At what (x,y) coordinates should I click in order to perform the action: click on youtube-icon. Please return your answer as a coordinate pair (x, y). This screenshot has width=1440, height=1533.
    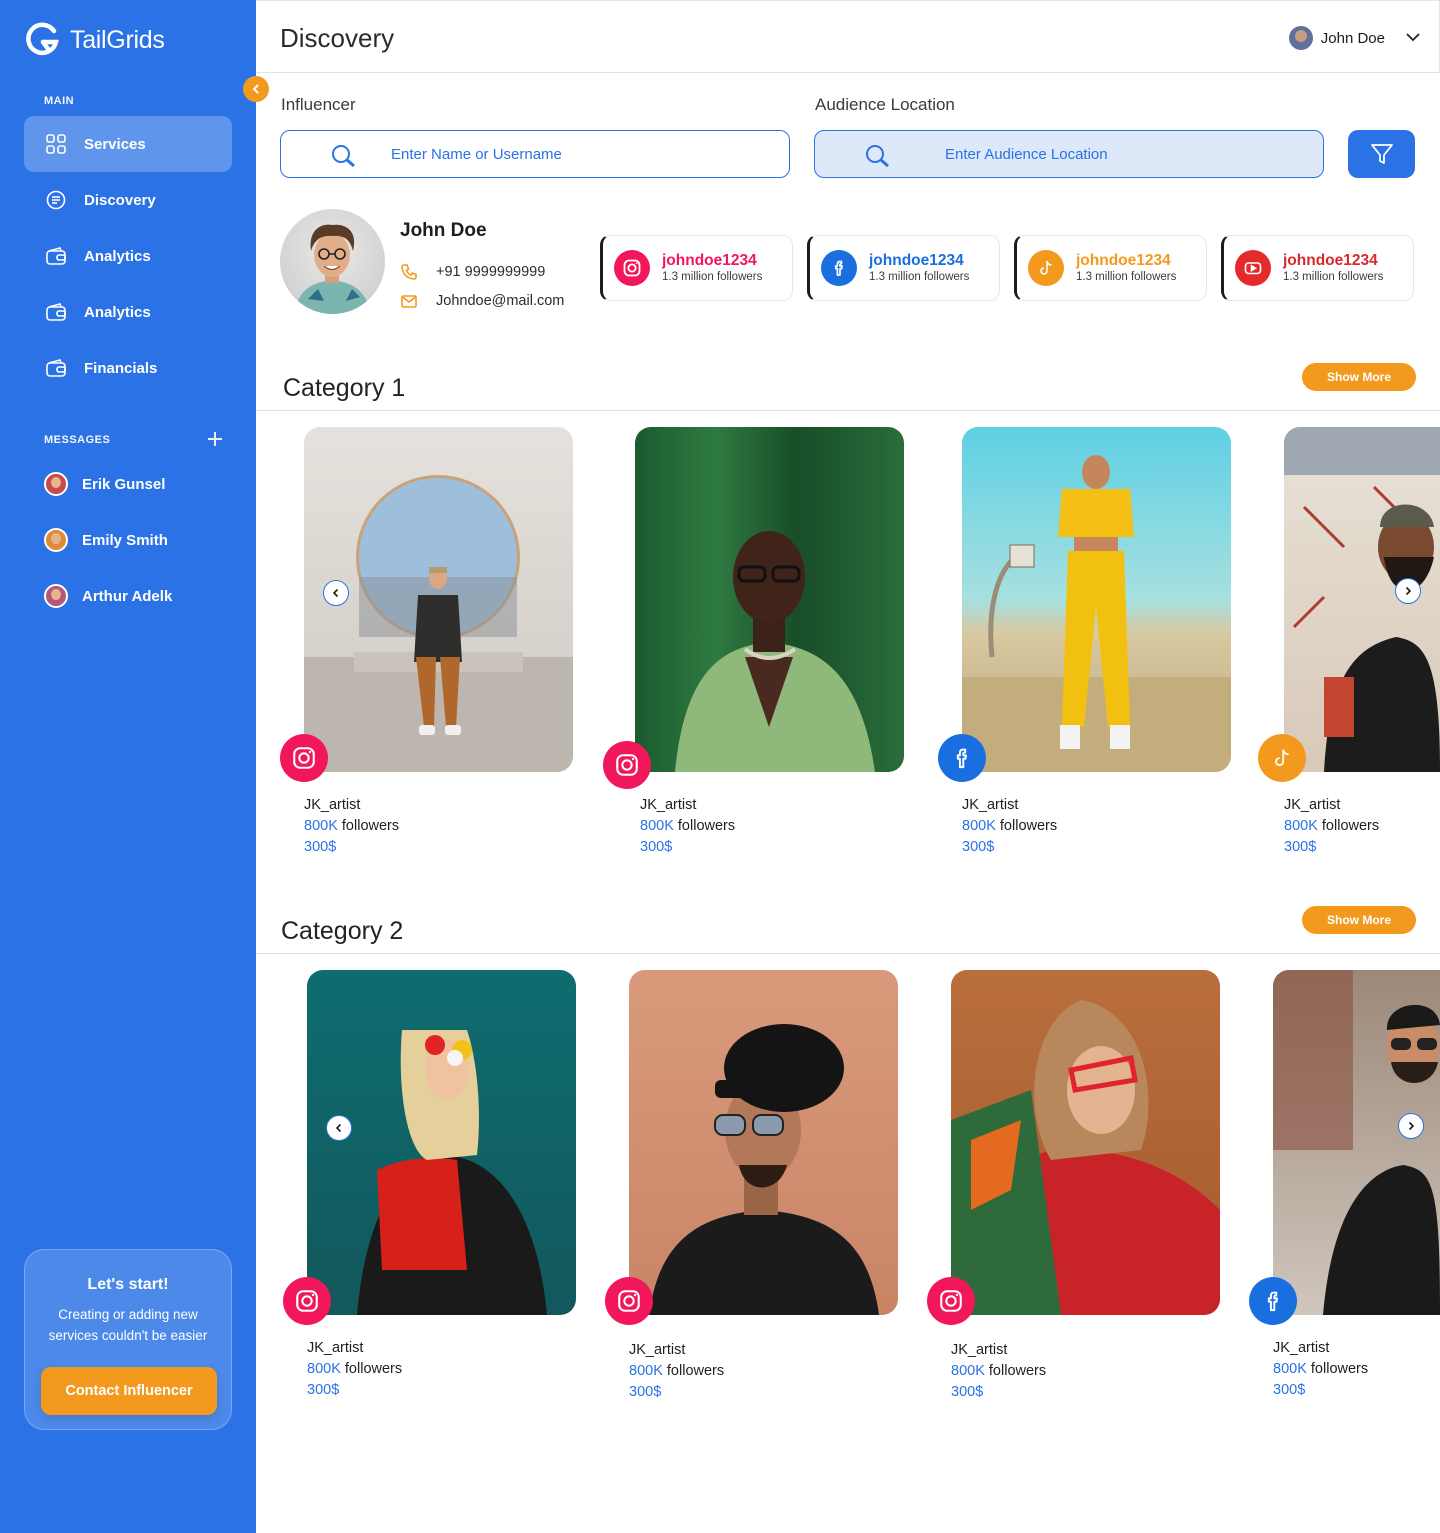
    Looking at the image, I should click on (1253, 268).